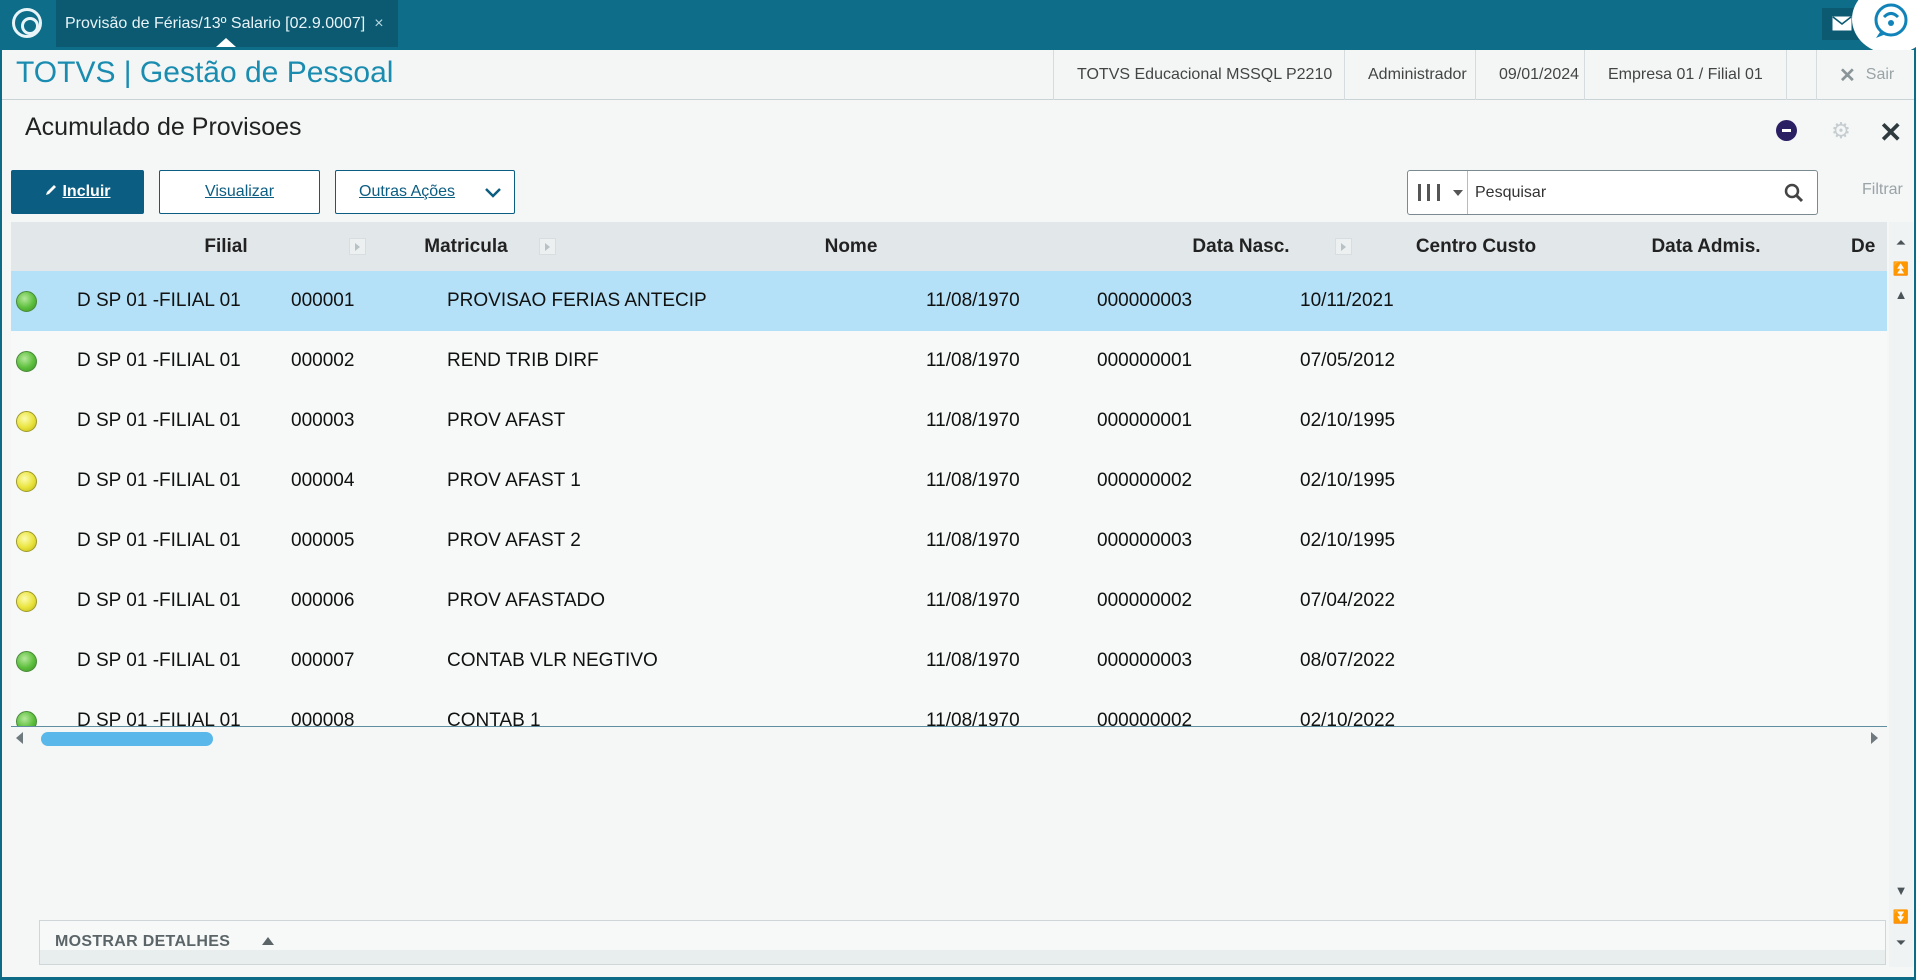  What do you see at coordinates (1706, 246) in the screenshot?
I see `column-header-data-admis: Data Admis.` at bounding box center [1706, 246].